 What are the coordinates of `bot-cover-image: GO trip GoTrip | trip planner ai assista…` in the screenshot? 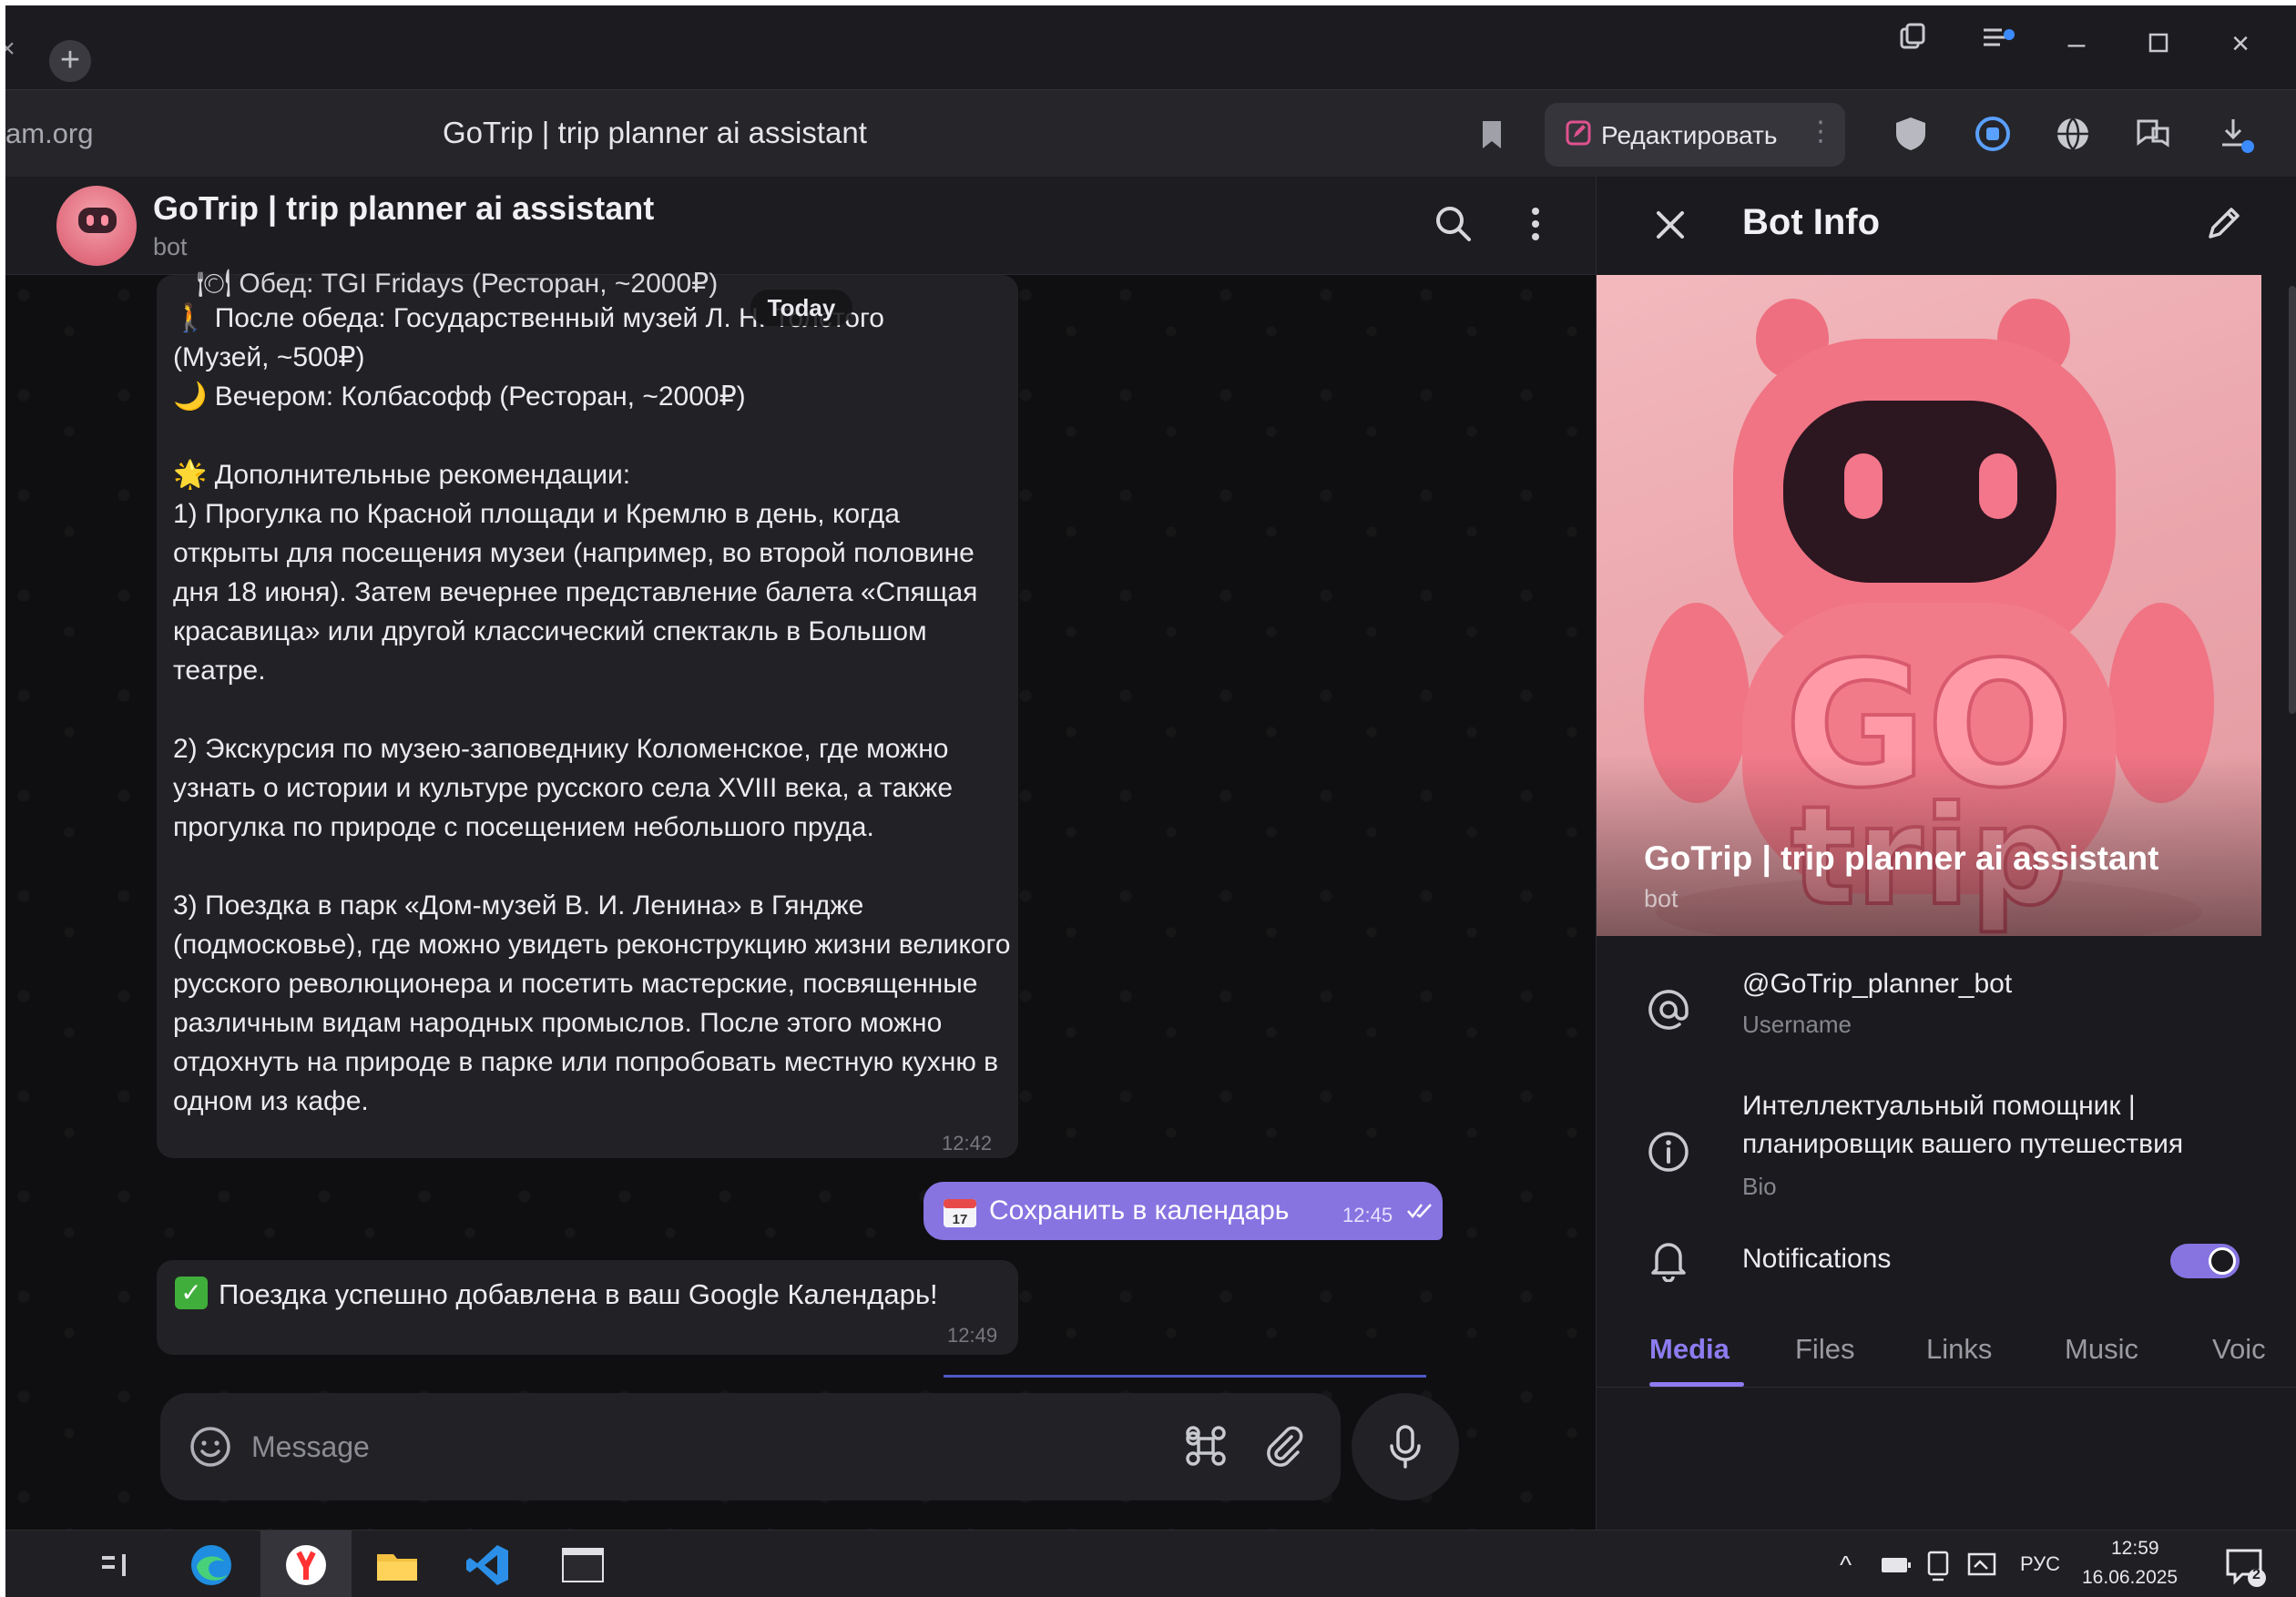 It's located at (1929, 605).